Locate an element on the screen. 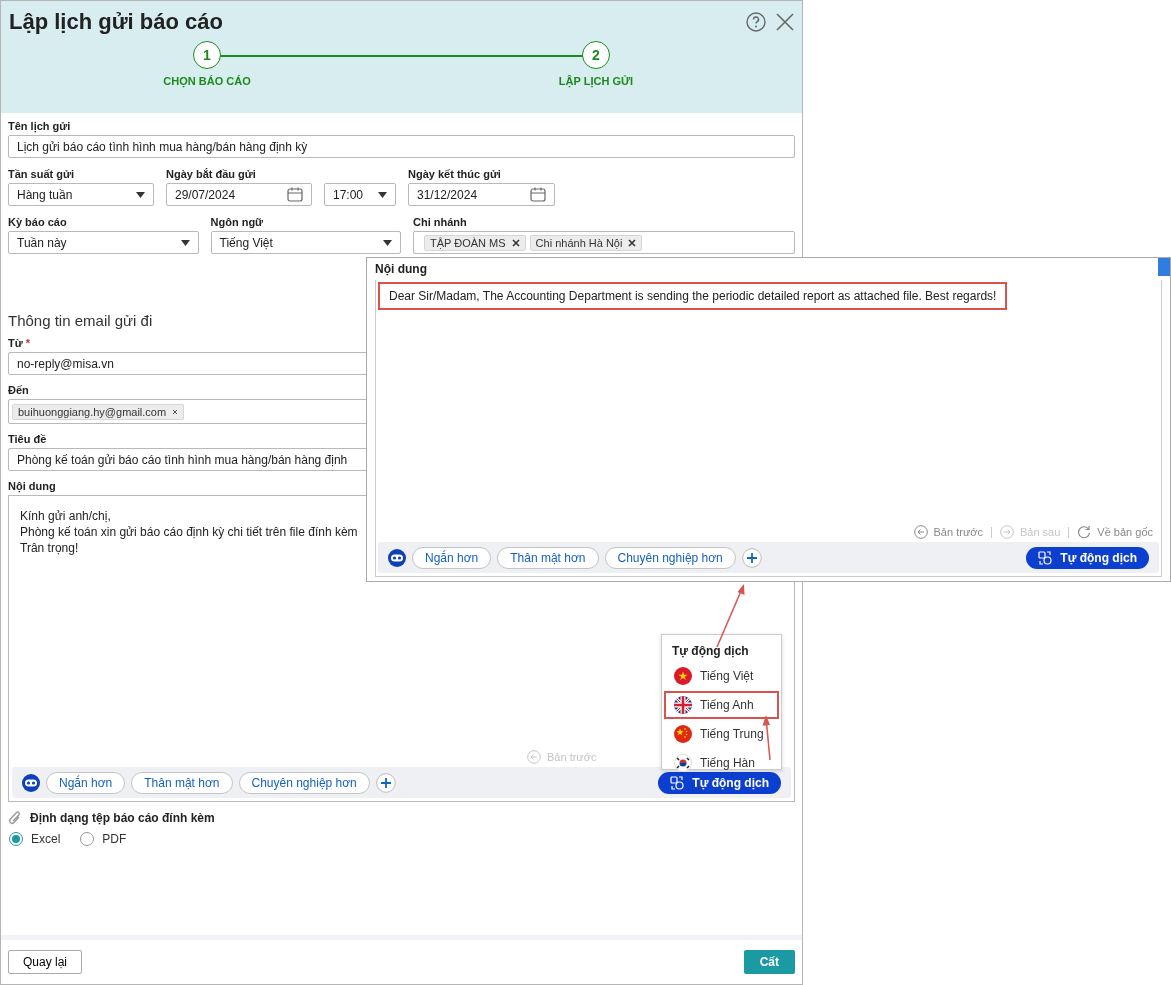 The height and width of the screenshot is (985, 1171). close-icon is located at coordinates (785, 22).